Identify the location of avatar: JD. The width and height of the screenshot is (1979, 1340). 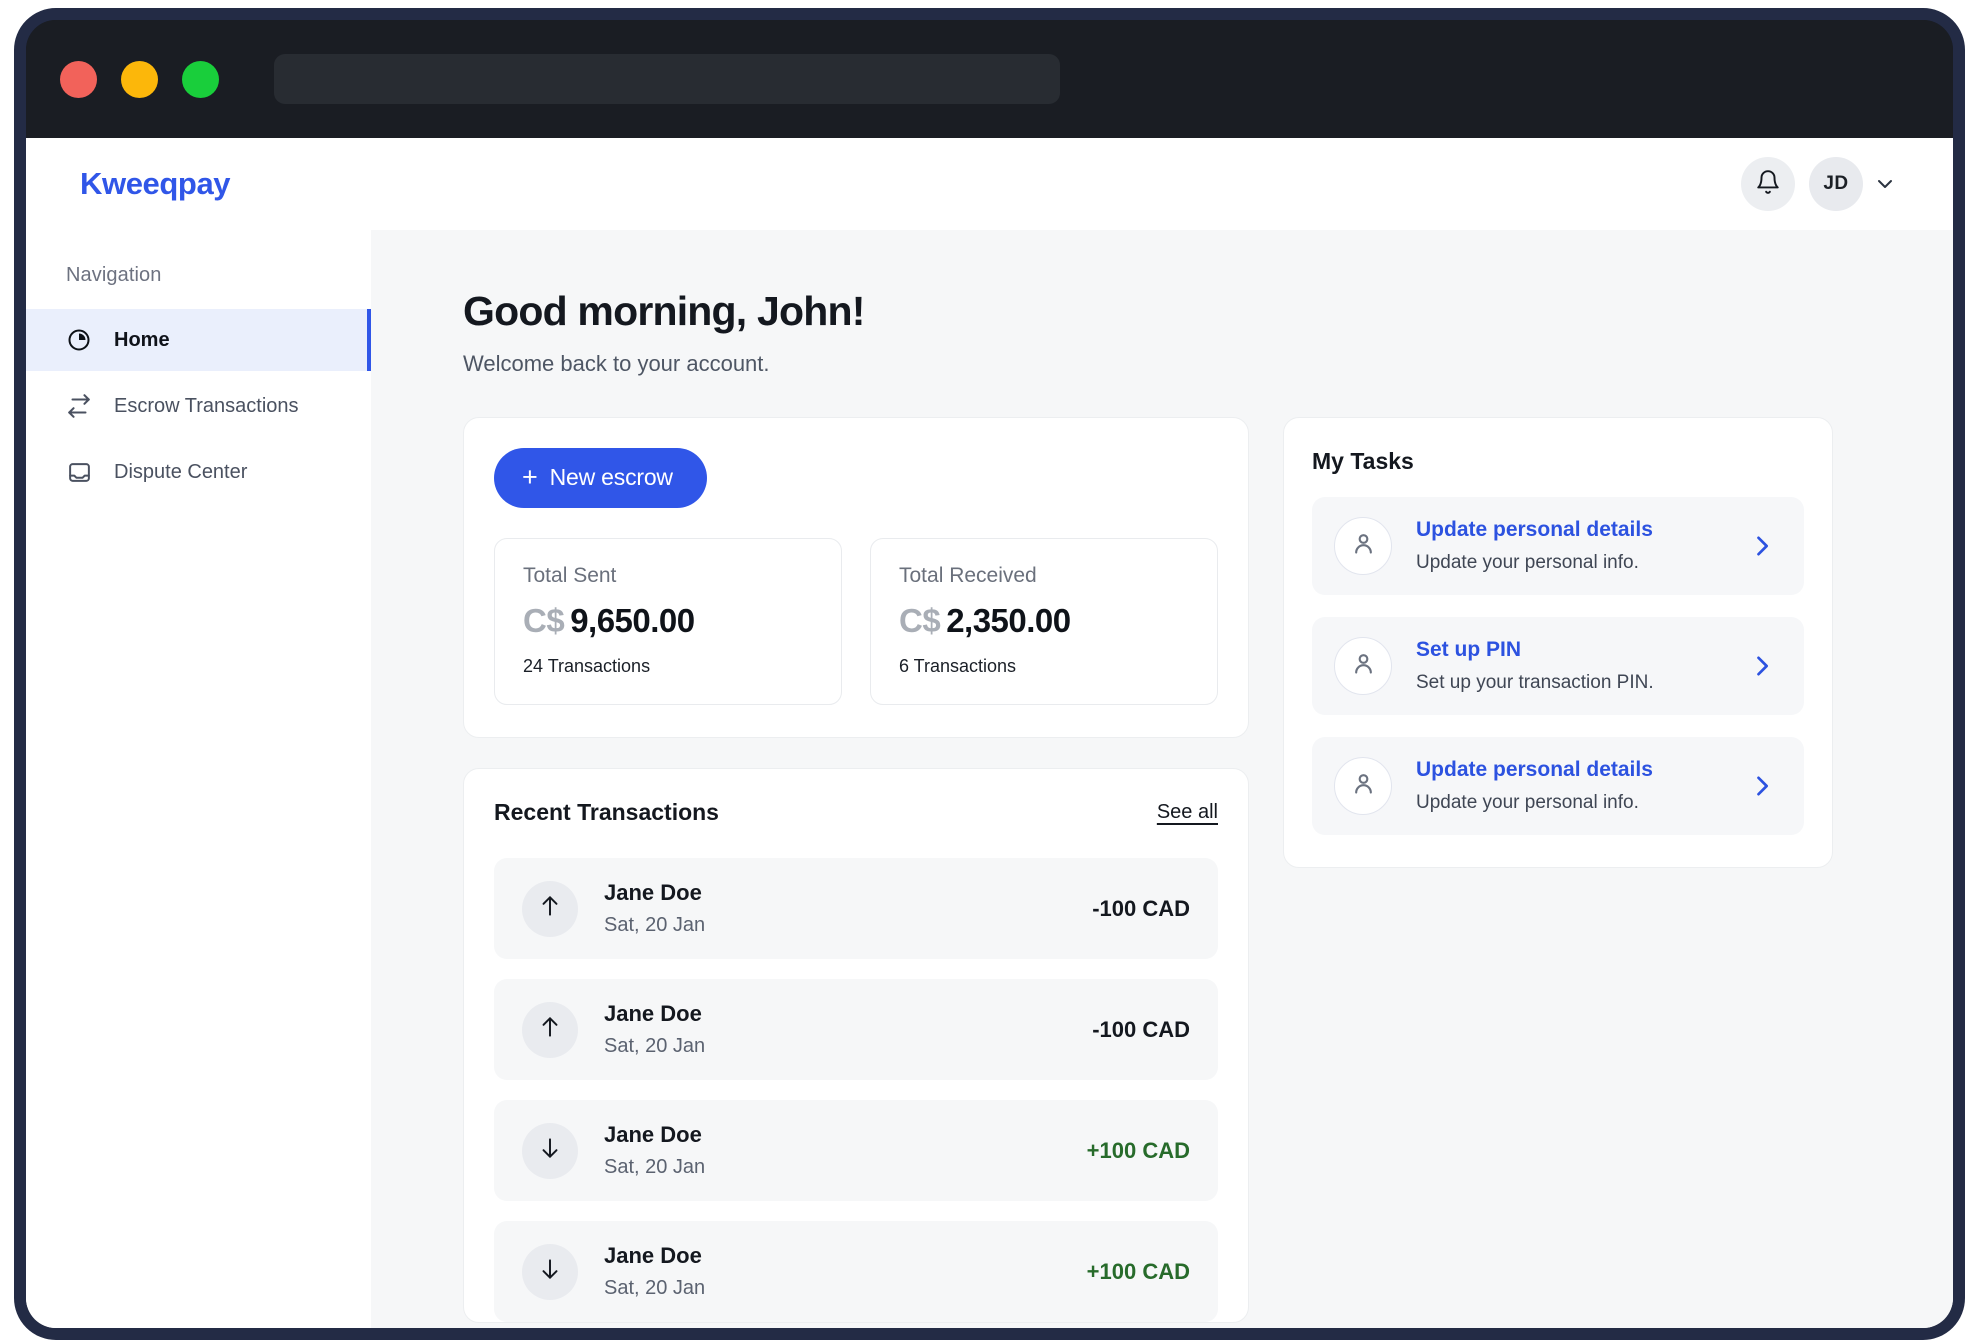
(1836, 184).